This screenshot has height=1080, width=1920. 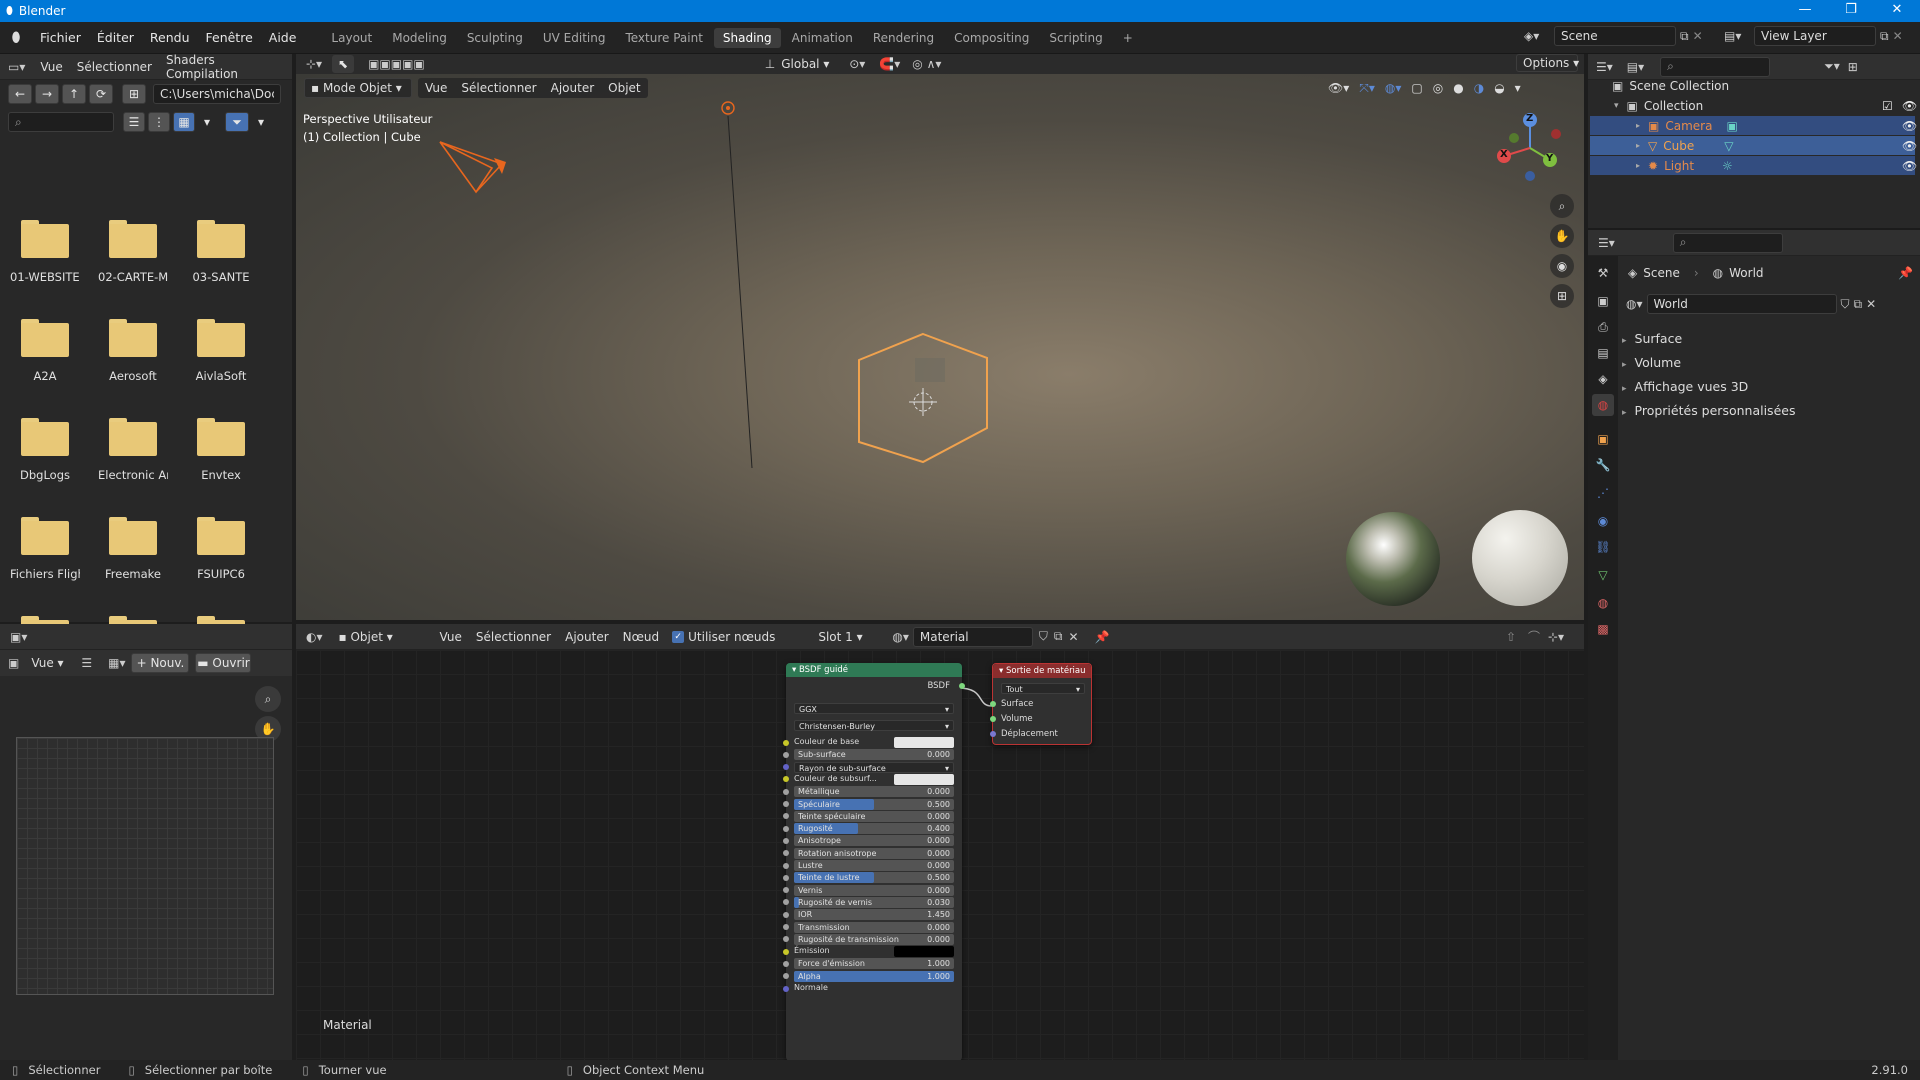 I want to click on options-dropdown: Options ▾, so click(x=1547, y=63).